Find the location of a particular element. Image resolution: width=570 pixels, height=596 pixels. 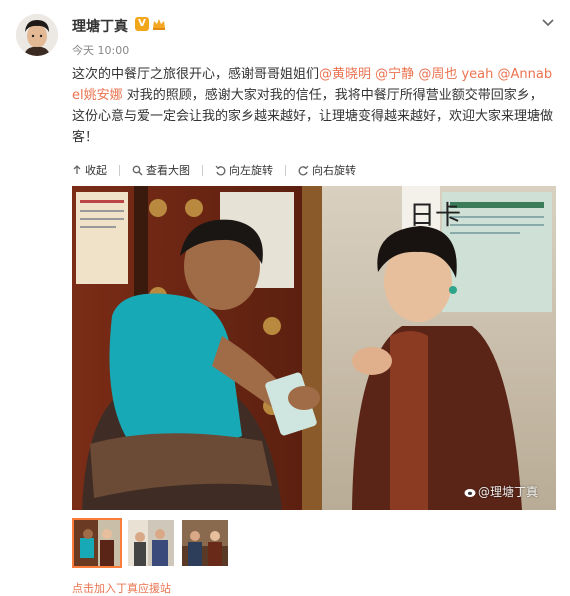

magnify-icon is located at coordinates (137, 170).